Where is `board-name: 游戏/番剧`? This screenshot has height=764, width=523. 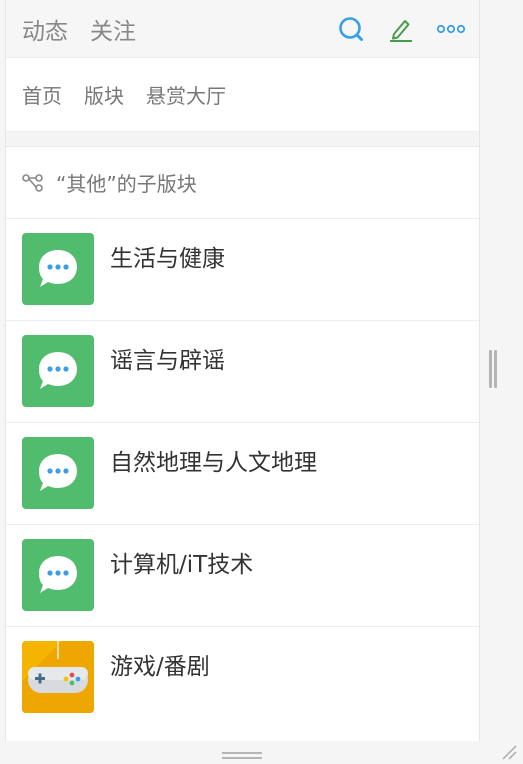 board-name: 游戏/番剧 is located at coordinates (160, 667).